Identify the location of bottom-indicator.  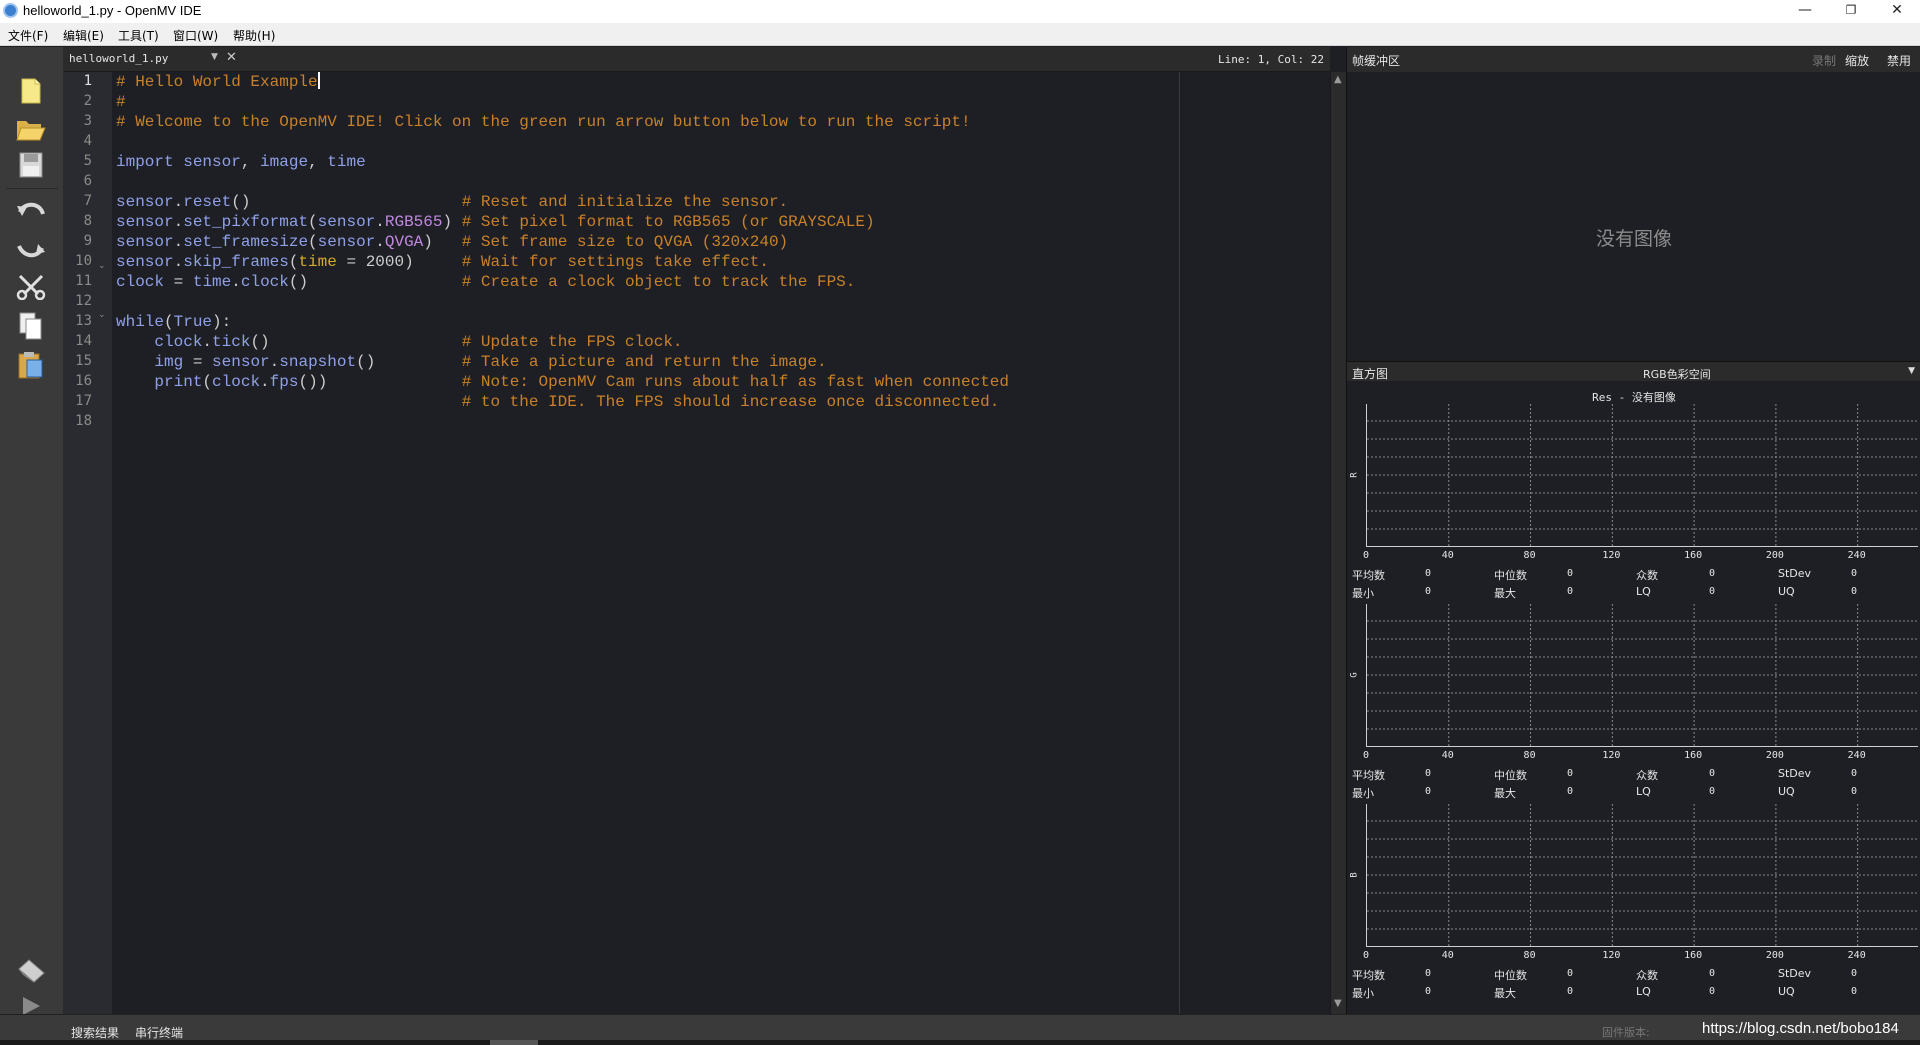
(514, 1042).